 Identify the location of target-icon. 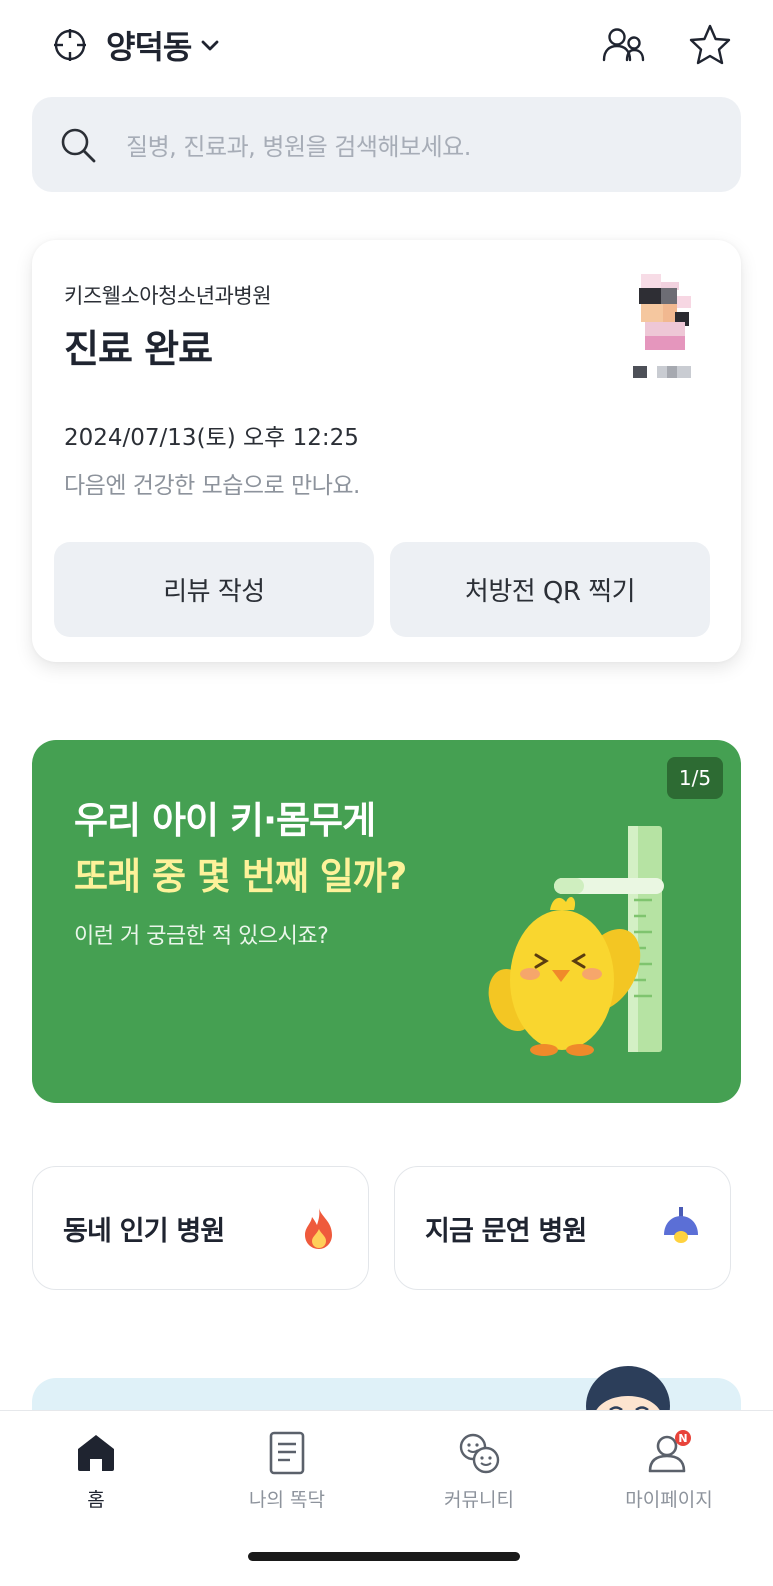
(70, 45).